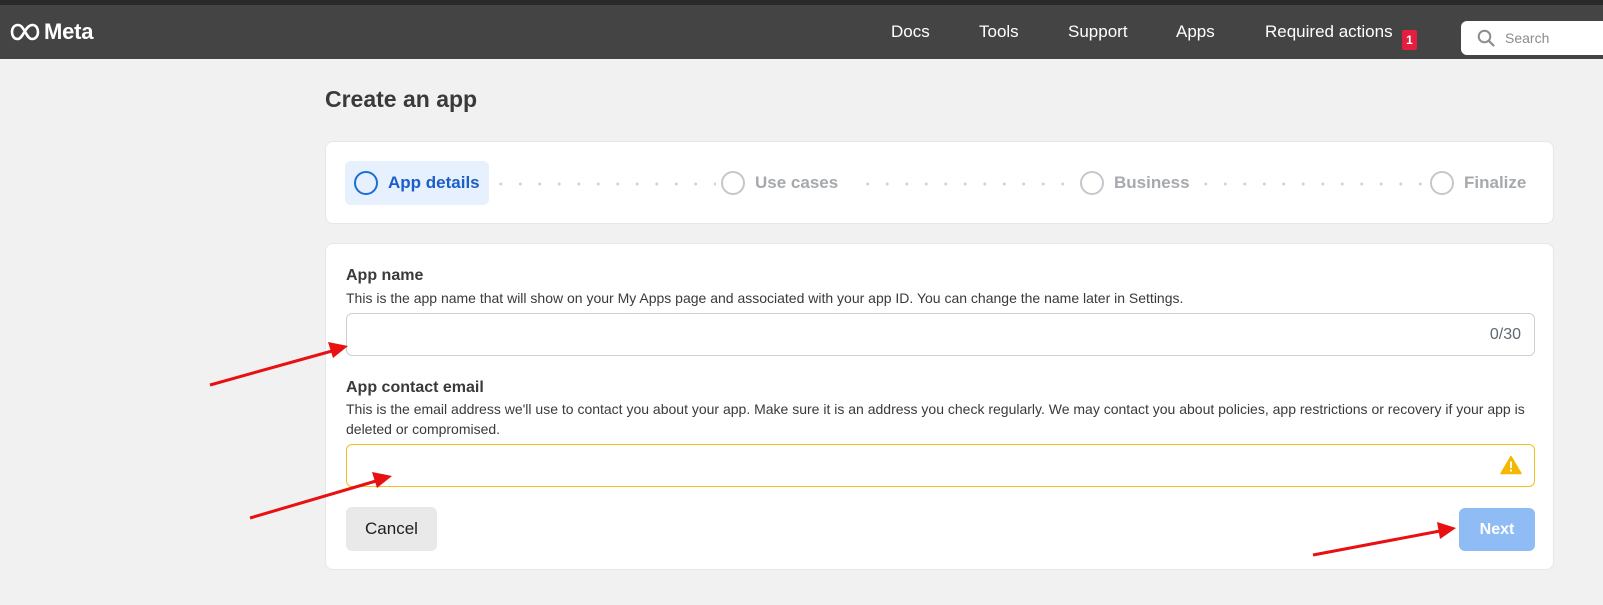 The height and width of the screenshot is (605, 1603). Describe the element at coordinates (434, 182) in the screenshot. I see `step-label: App details` at that location.